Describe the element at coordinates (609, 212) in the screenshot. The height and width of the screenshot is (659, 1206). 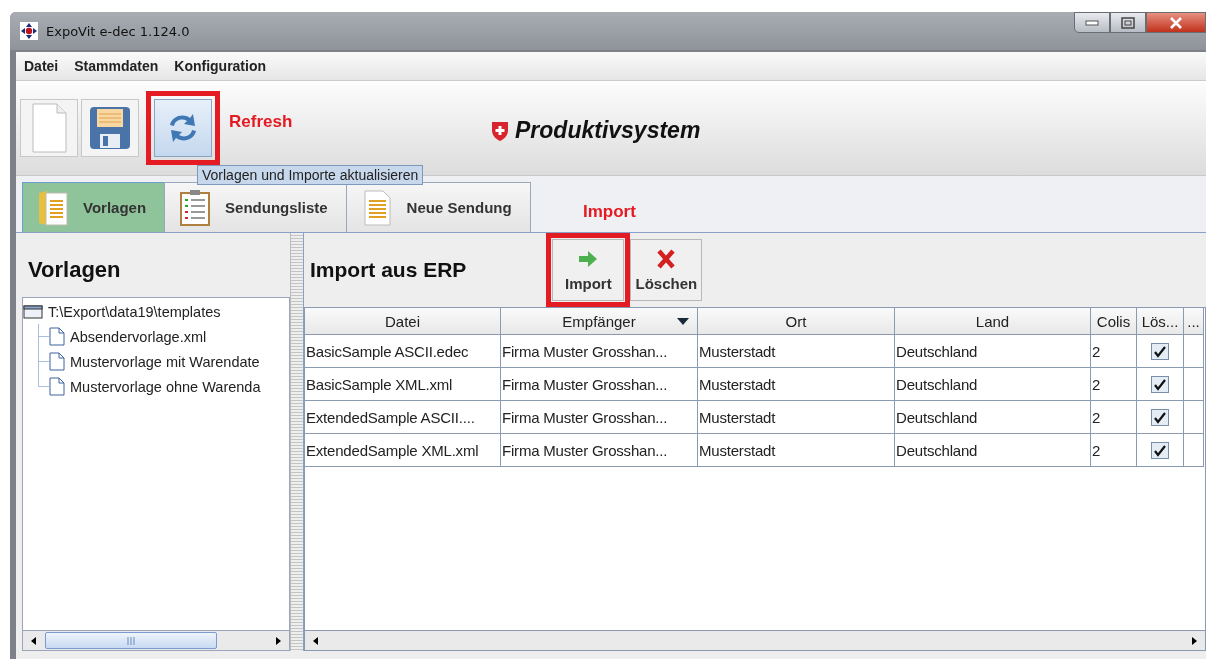
I see `annotation-label: Import` at that location.